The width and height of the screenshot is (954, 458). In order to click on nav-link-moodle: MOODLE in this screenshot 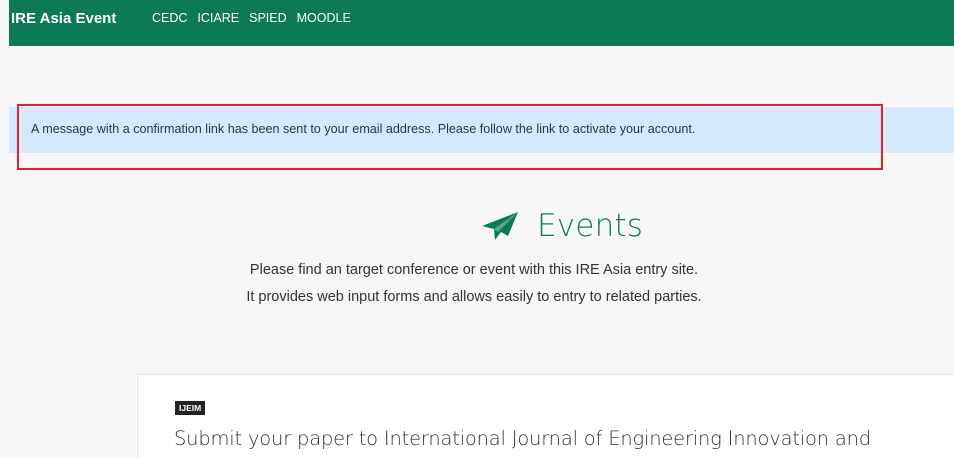, I will do `click(324, 18)`.